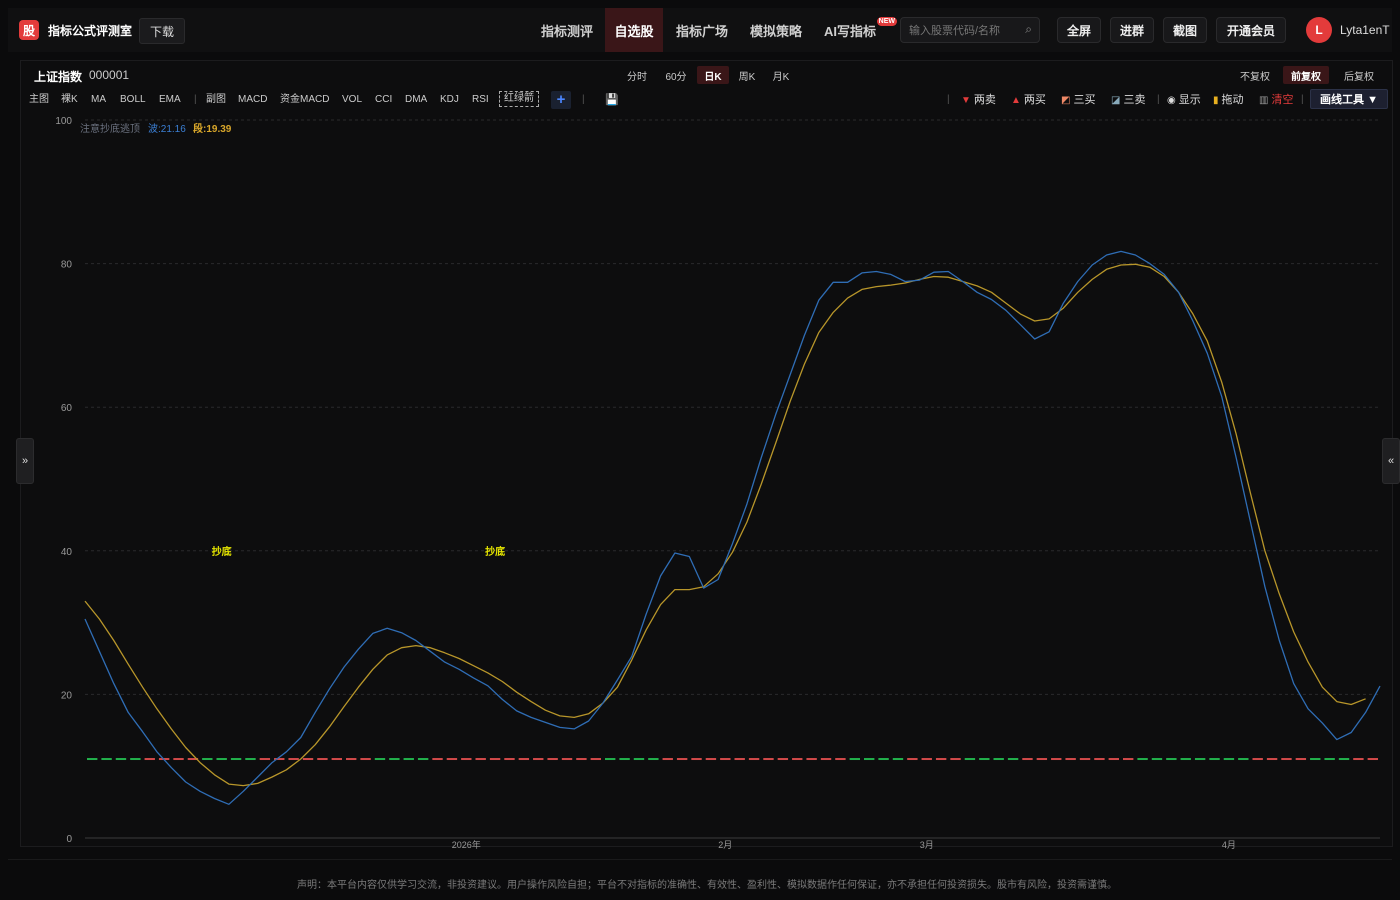 The image size is (1400, 900). Describe the element at coordinates (886, 21) in the screenshot. I see `new-badge: NEW` at that location.